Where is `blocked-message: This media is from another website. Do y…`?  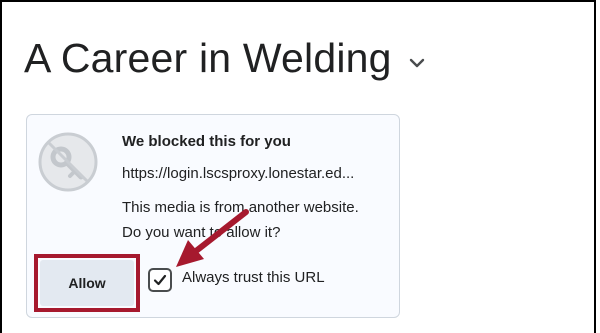
blocked-message: This media is from another website. Do y… is located at coordinates (258, 220).